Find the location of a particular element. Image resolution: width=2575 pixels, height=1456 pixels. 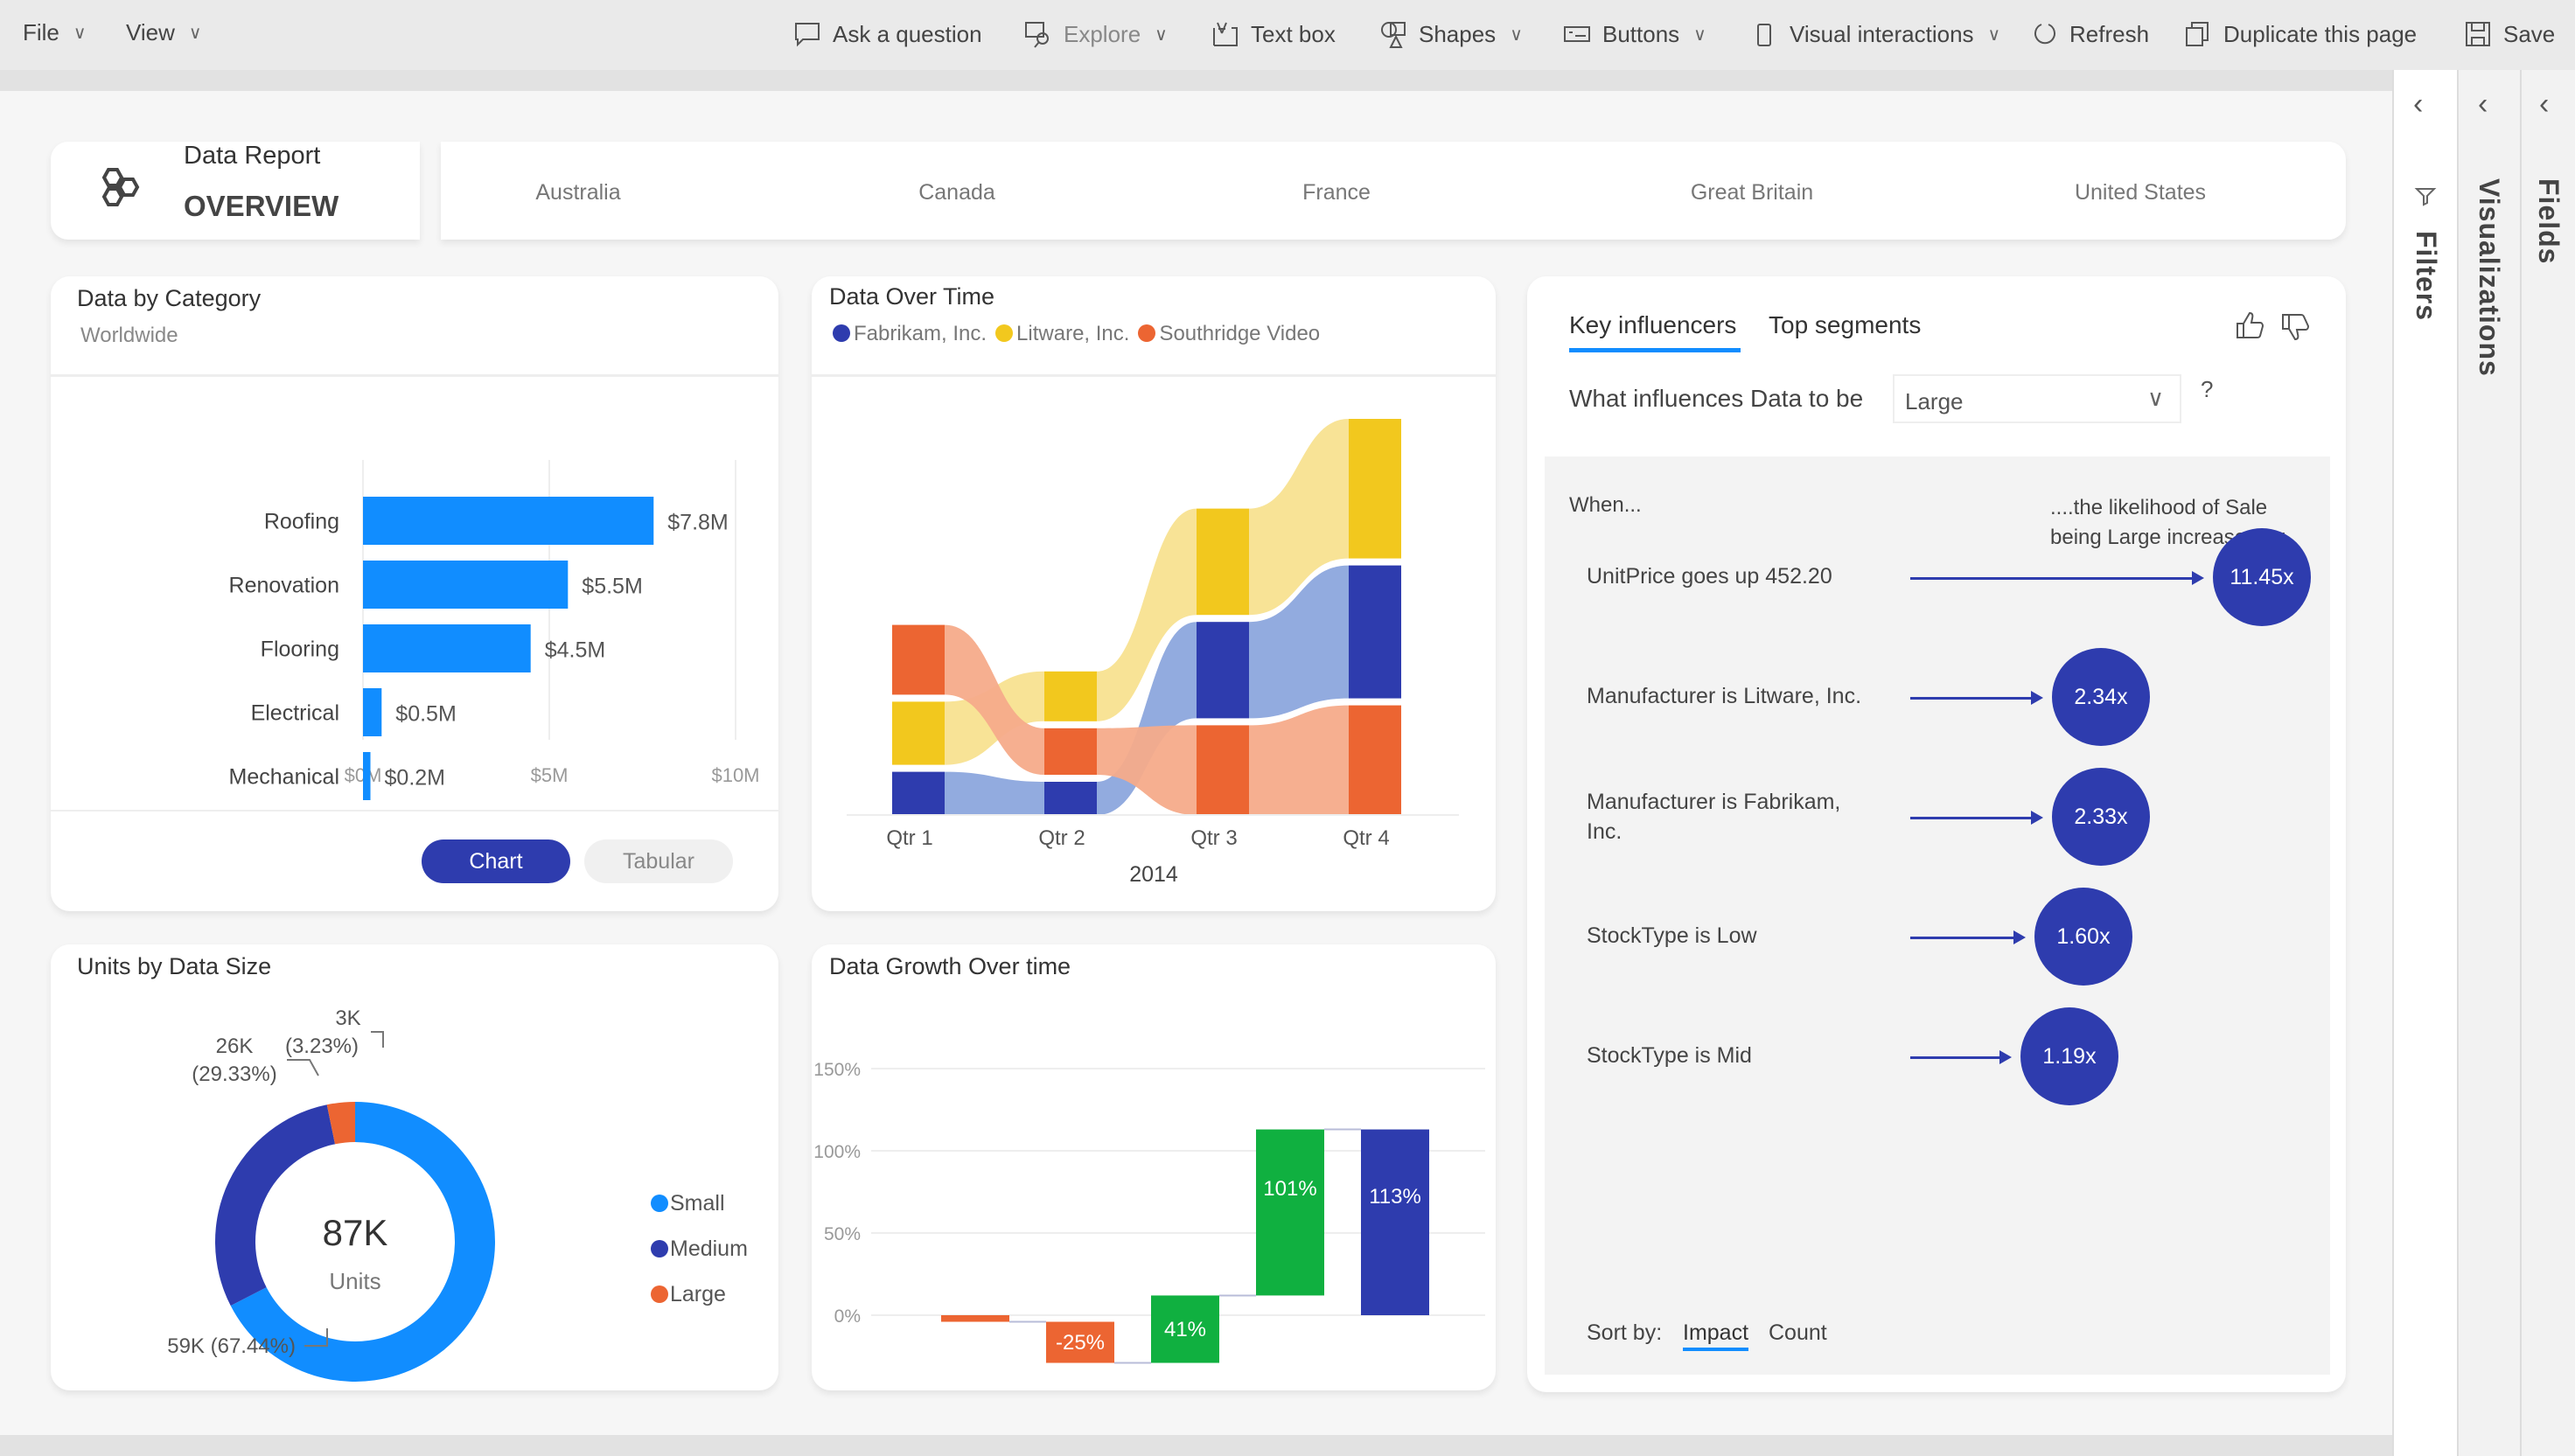

data-label: 41% is located at coordinates (1185, 1329).